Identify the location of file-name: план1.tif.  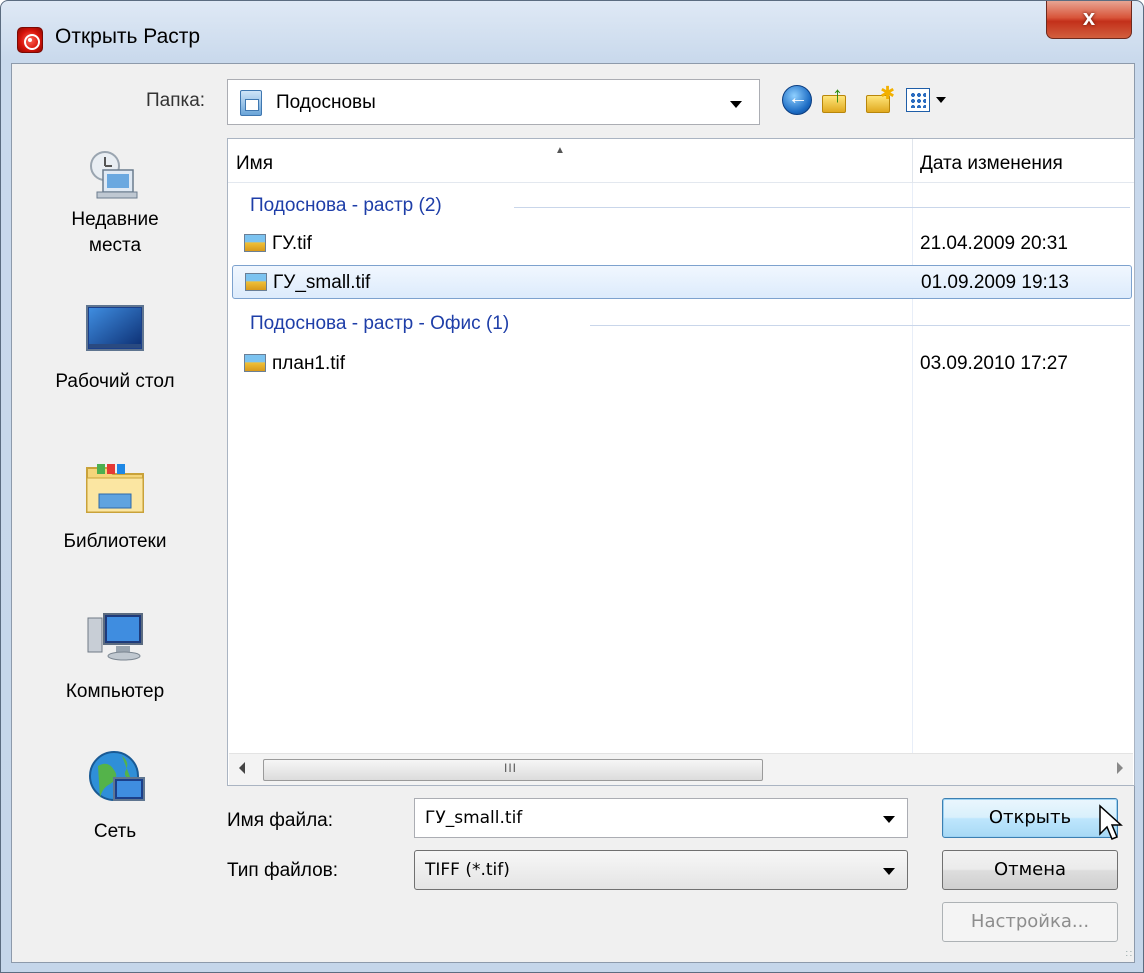
(309, 363).